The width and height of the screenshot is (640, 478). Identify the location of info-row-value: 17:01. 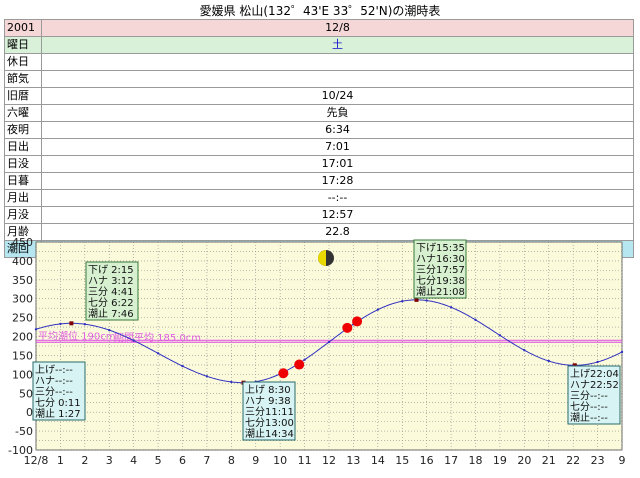
(337, 164).